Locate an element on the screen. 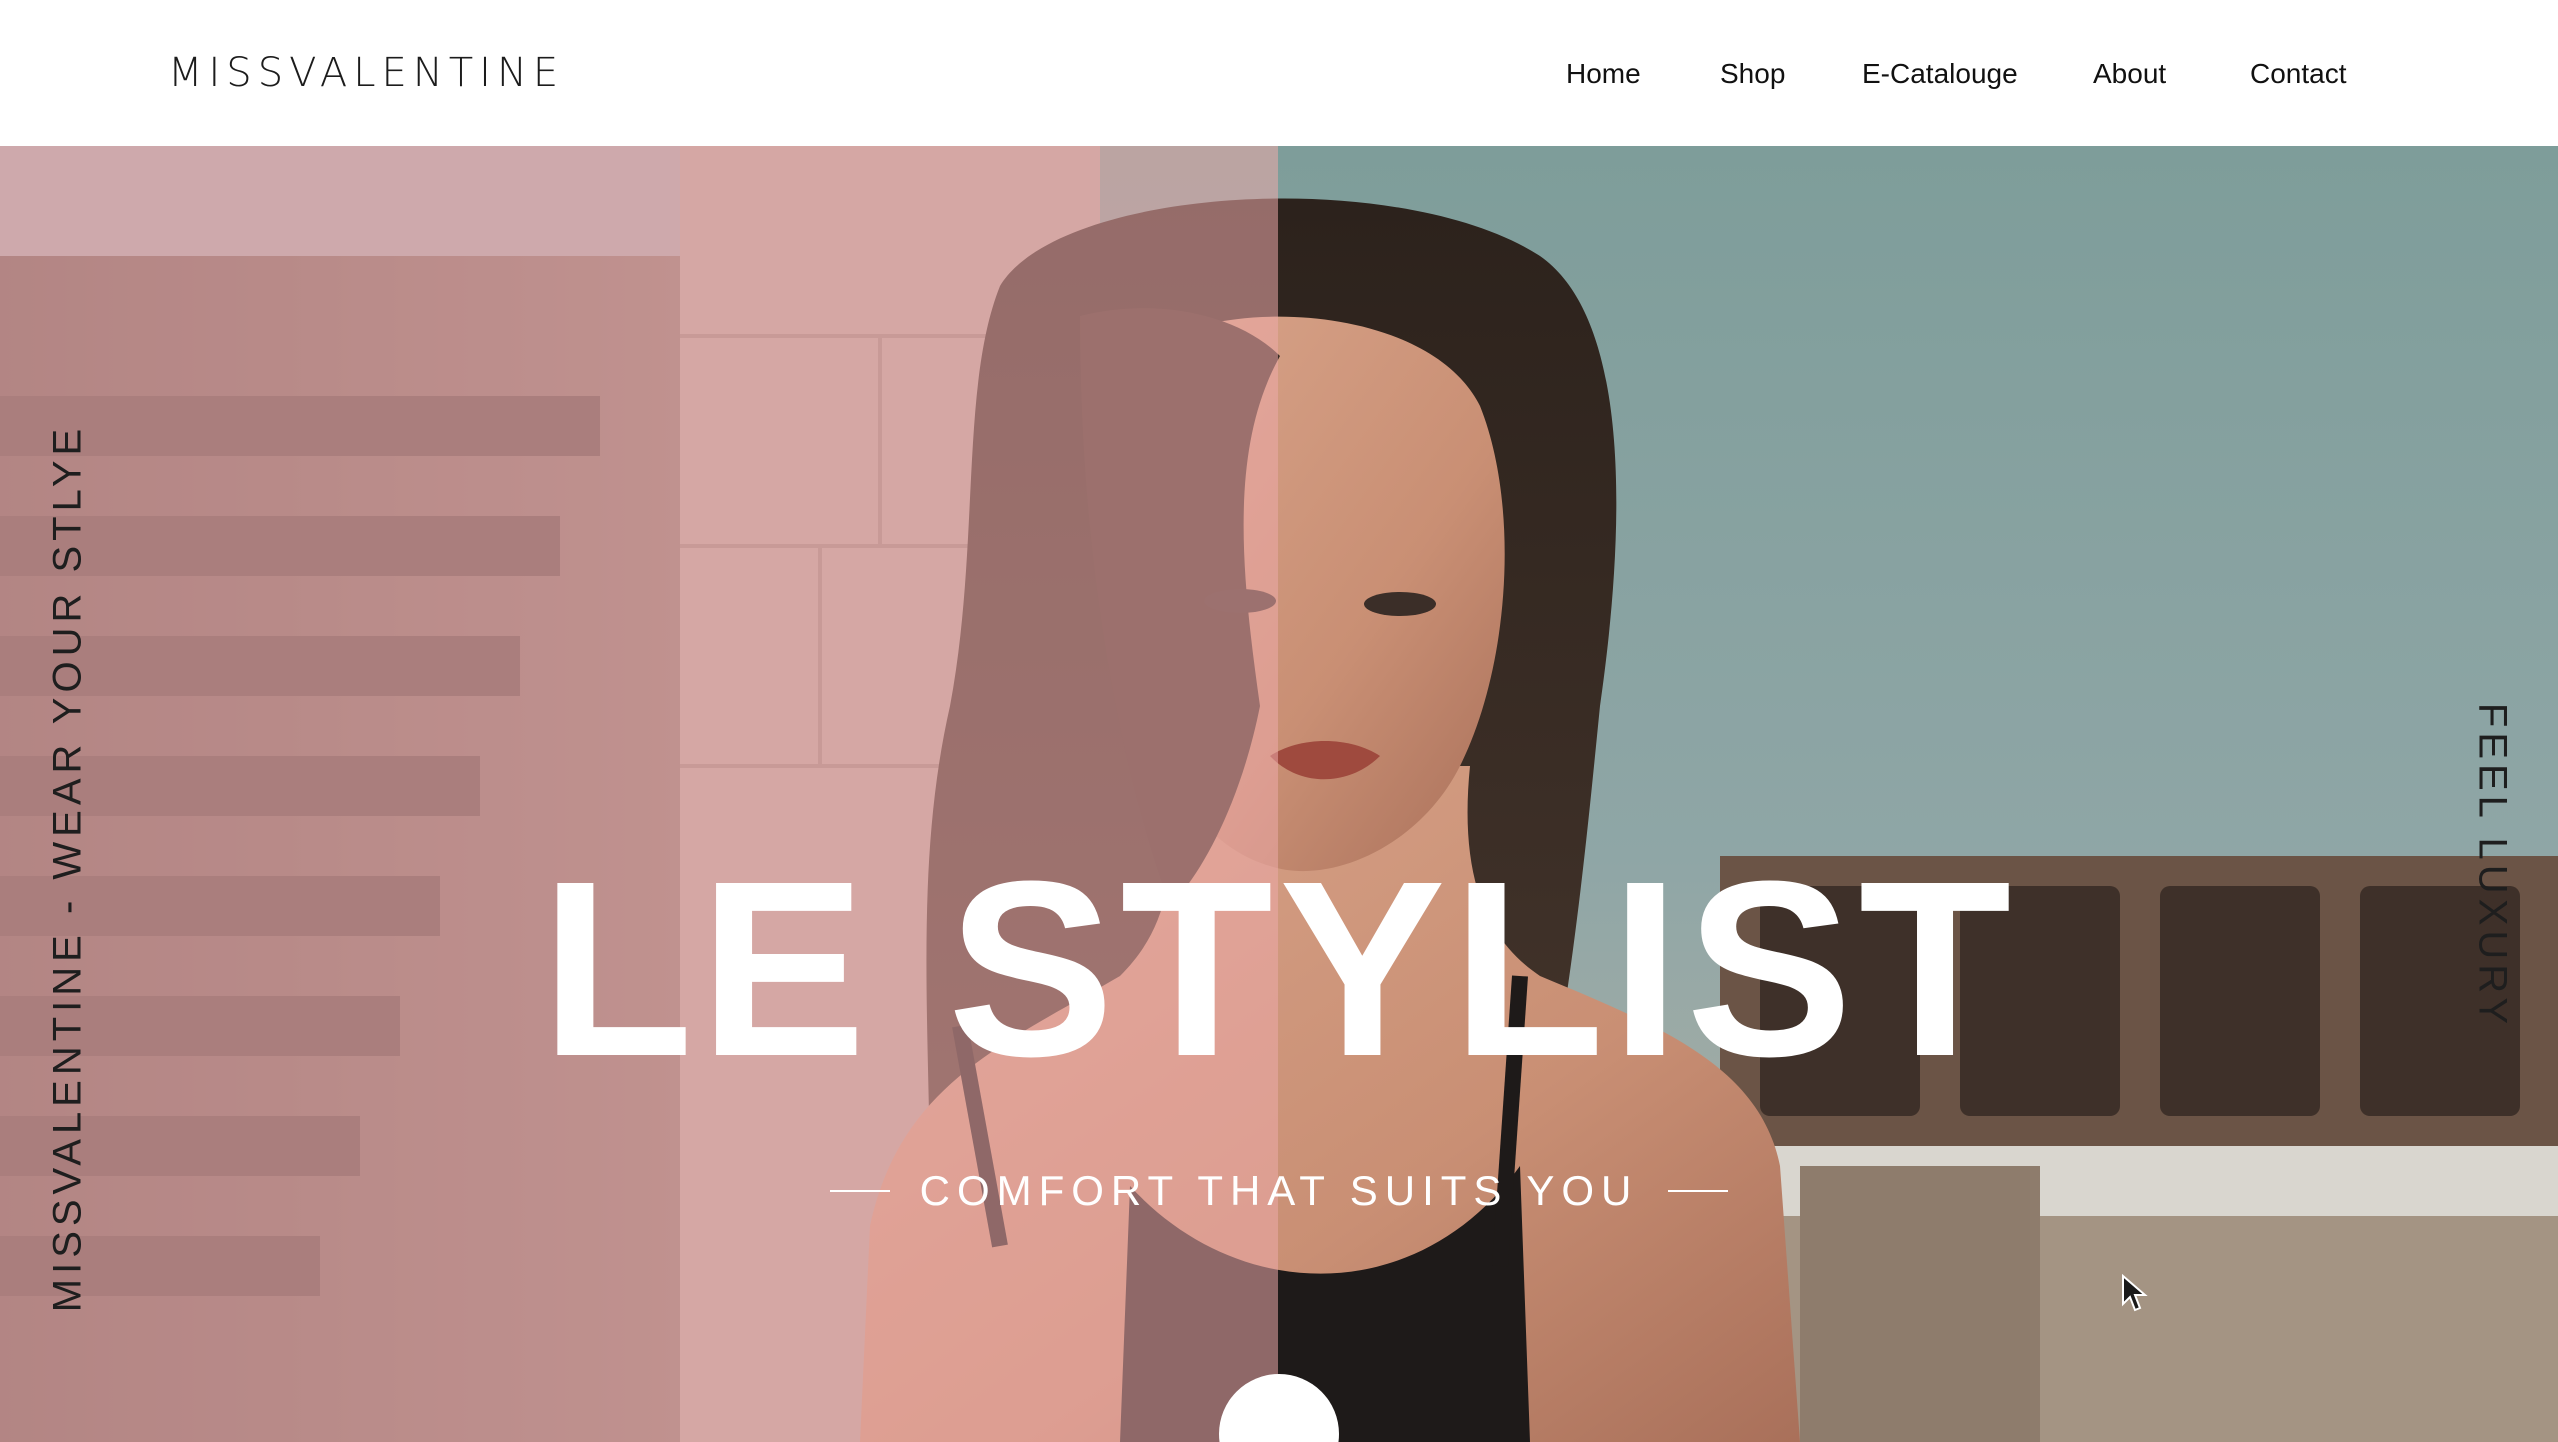 The width and height of the screenshot is (2558, 1442). hero-headline: LE STYLIST is located at coordinates (1279, 968).